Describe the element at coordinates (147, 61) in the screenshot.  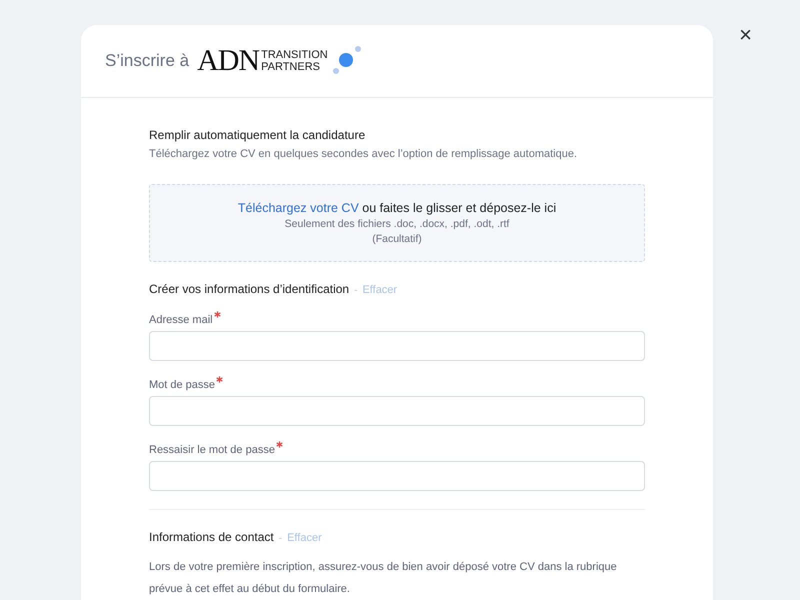
I see `dialog-title: S’inscrire à` at that location.